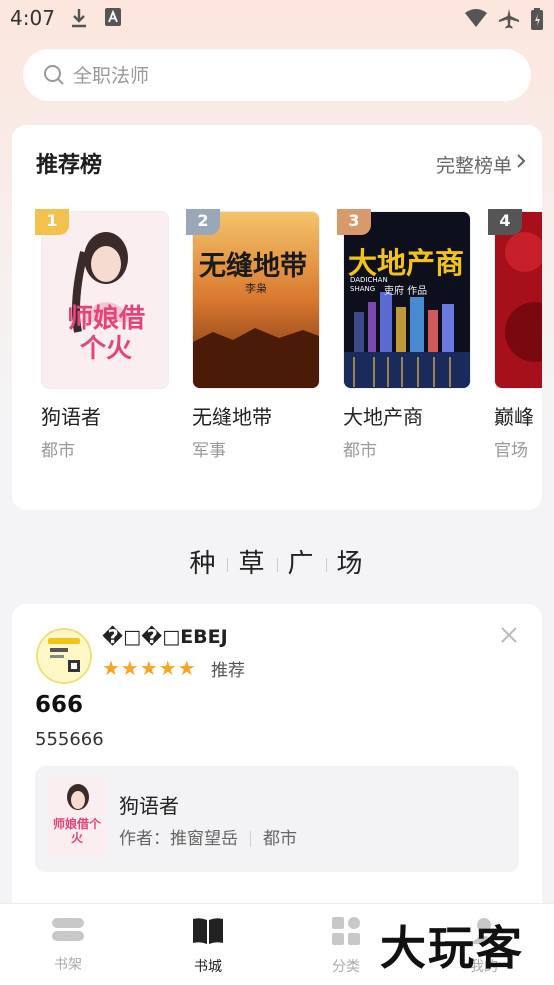 This screenshot has height=985, width=554. What do you see at coordinates (149, 668) in the screenshot?
I see `rating-stars: ★★★★★` at bounding box center [149, 668].